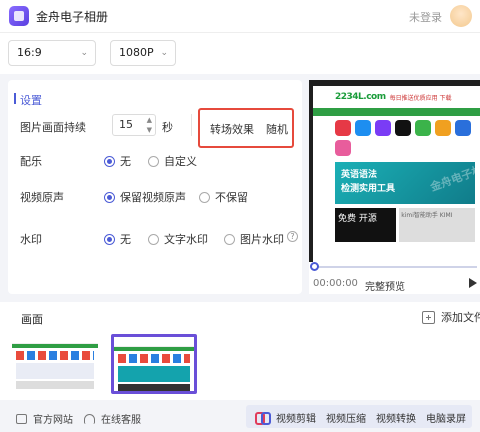 The width and height of the screenshot is (480, 432). What do you see at coordinates (292, 236) in the screenshot?
I see `help-icon: ?` at bounding box center [292, 236].